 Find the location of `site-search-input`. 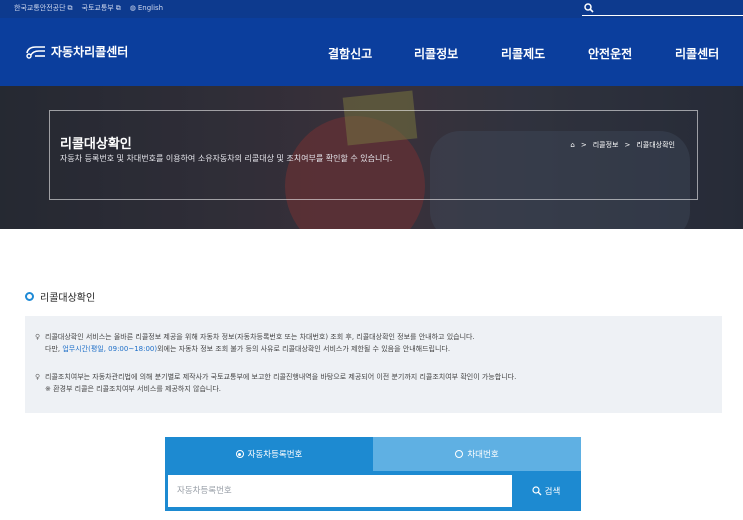

site-search-input is located at coordinates (668, 8).